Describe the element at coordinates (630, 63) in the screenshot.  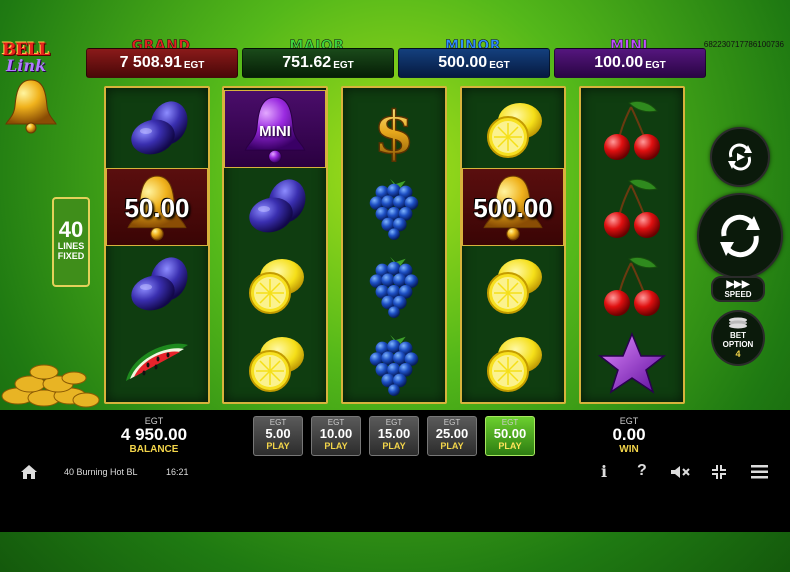
I see `jackpot-value-box: 100.00 EGT` at that location.